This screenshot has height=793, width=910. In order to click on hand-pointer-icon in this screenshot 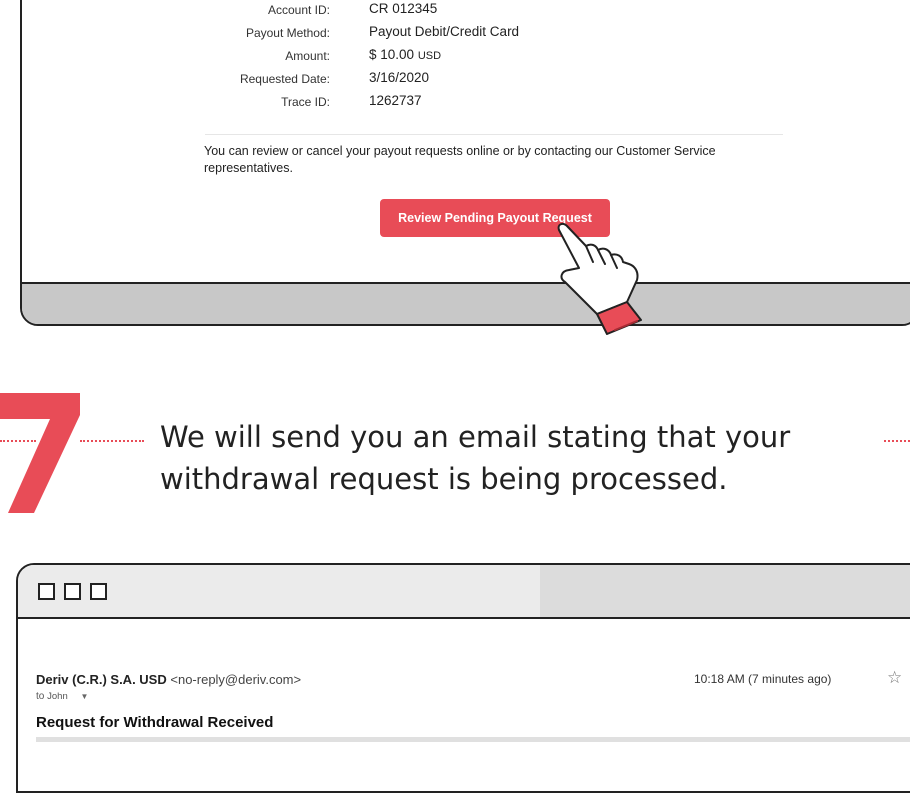, I will do `click(599, 278)`.